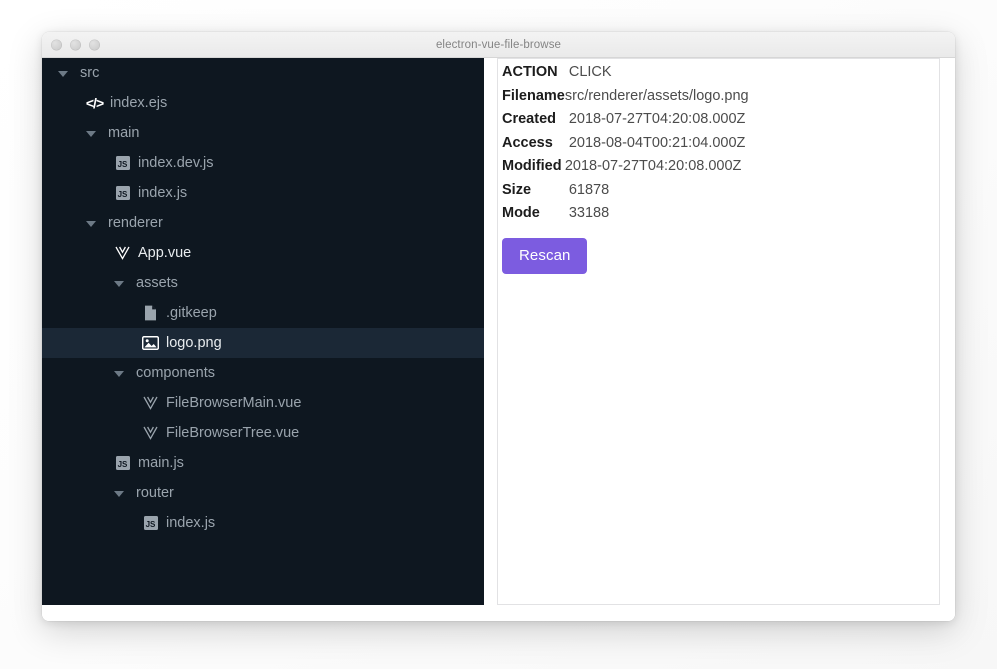  What do you see at coordinates (527, 142) in the screenshot?
I see `metadata-key: Access` at bounding box center [527, 142].